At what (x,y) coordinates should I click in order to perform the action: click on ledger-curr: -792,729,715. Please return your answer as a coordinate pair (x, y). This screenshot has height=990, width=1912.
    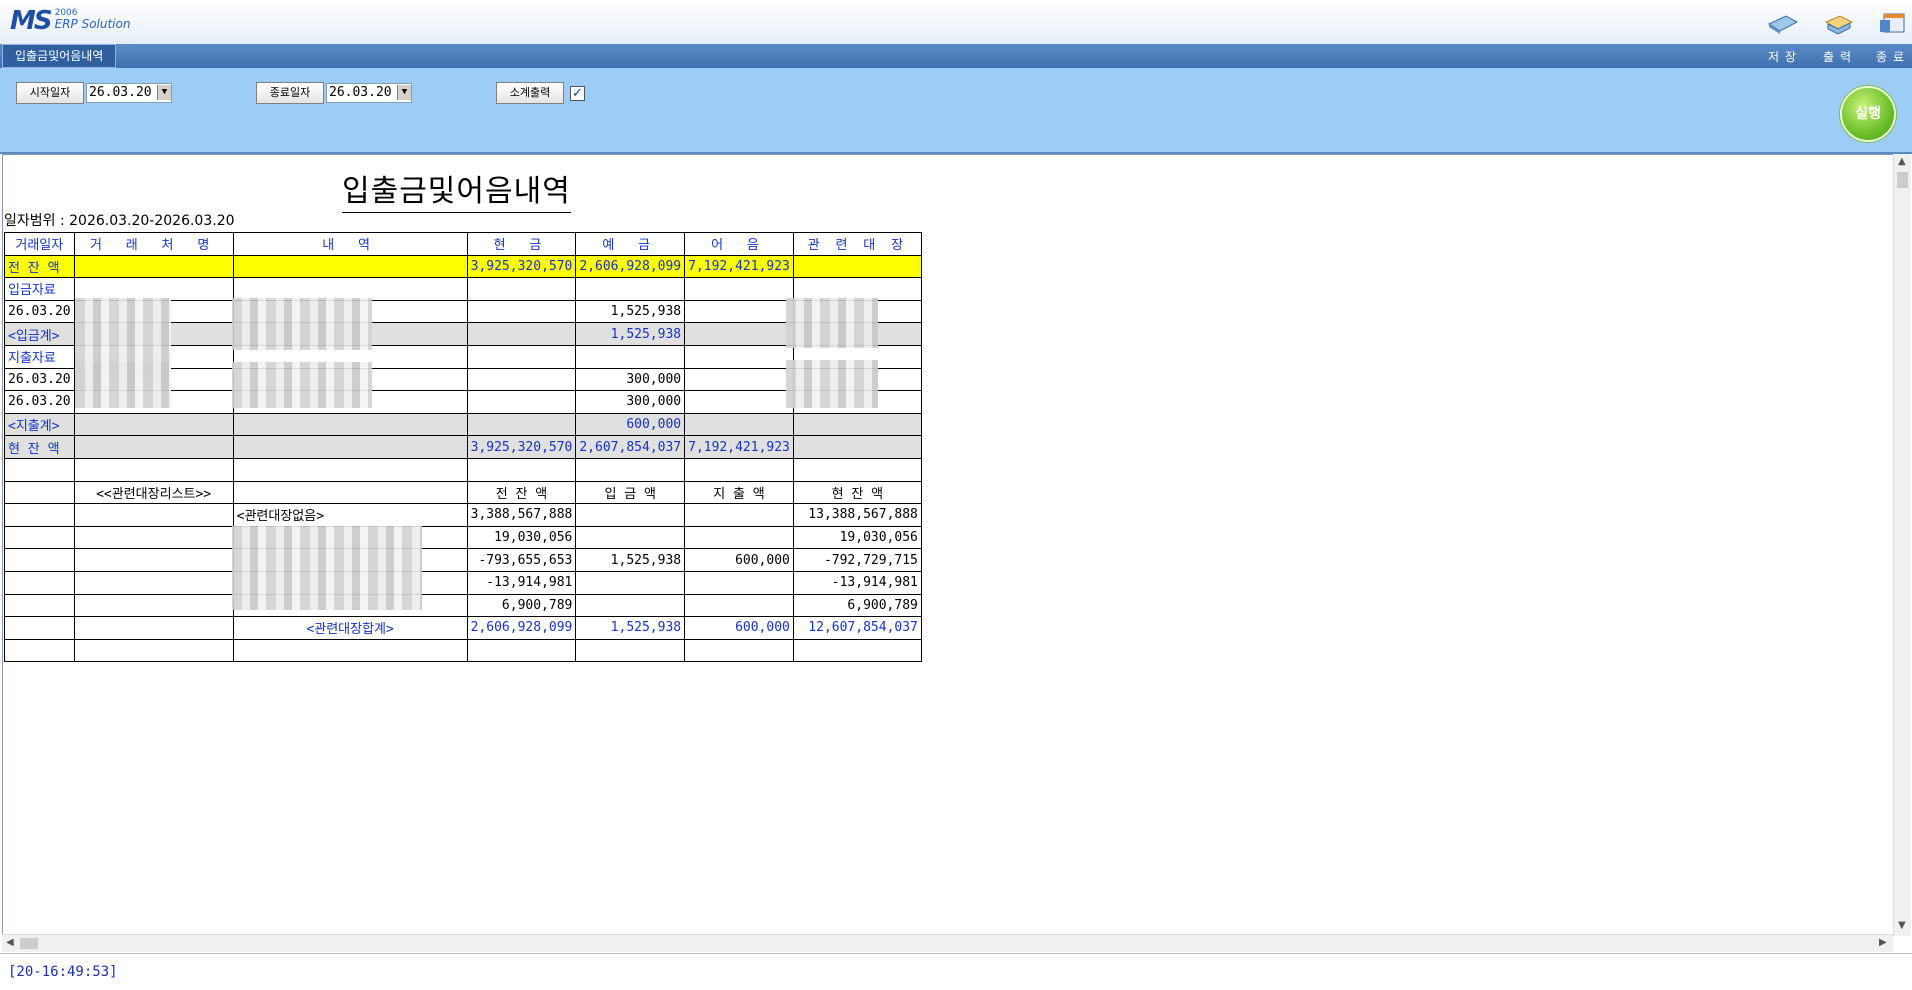
    Looking at the image, I should click on (857, 560).